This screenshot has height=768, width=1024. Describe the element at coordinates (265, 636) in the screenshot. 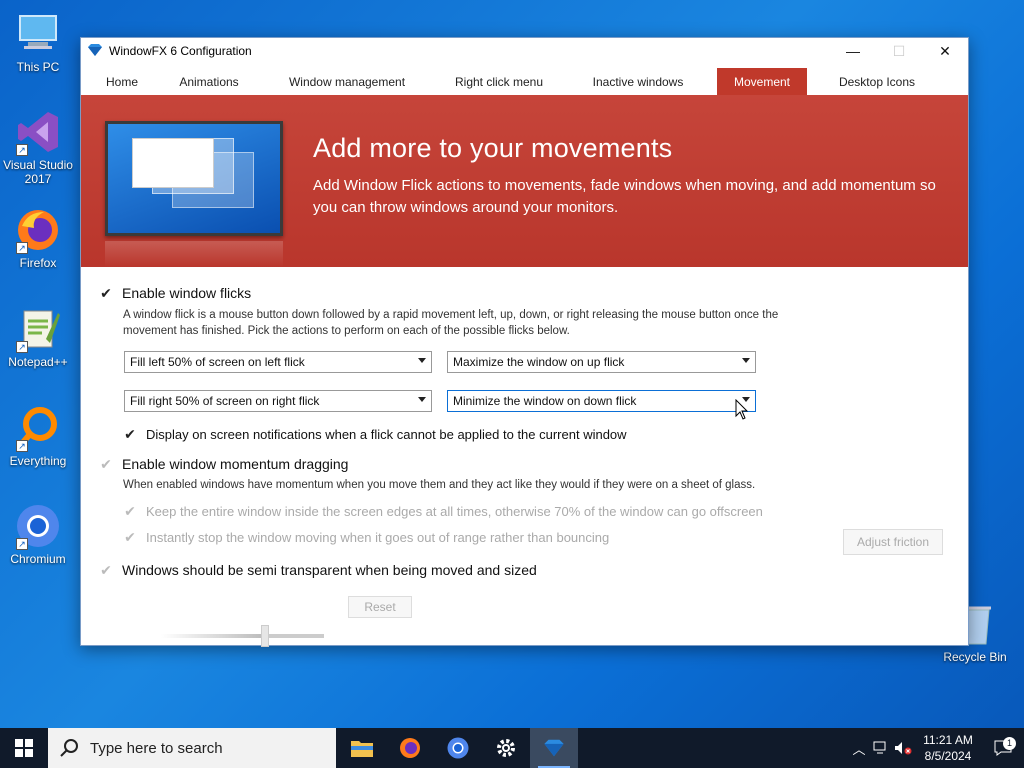

I see `transparency-slider-thumb` at that location.